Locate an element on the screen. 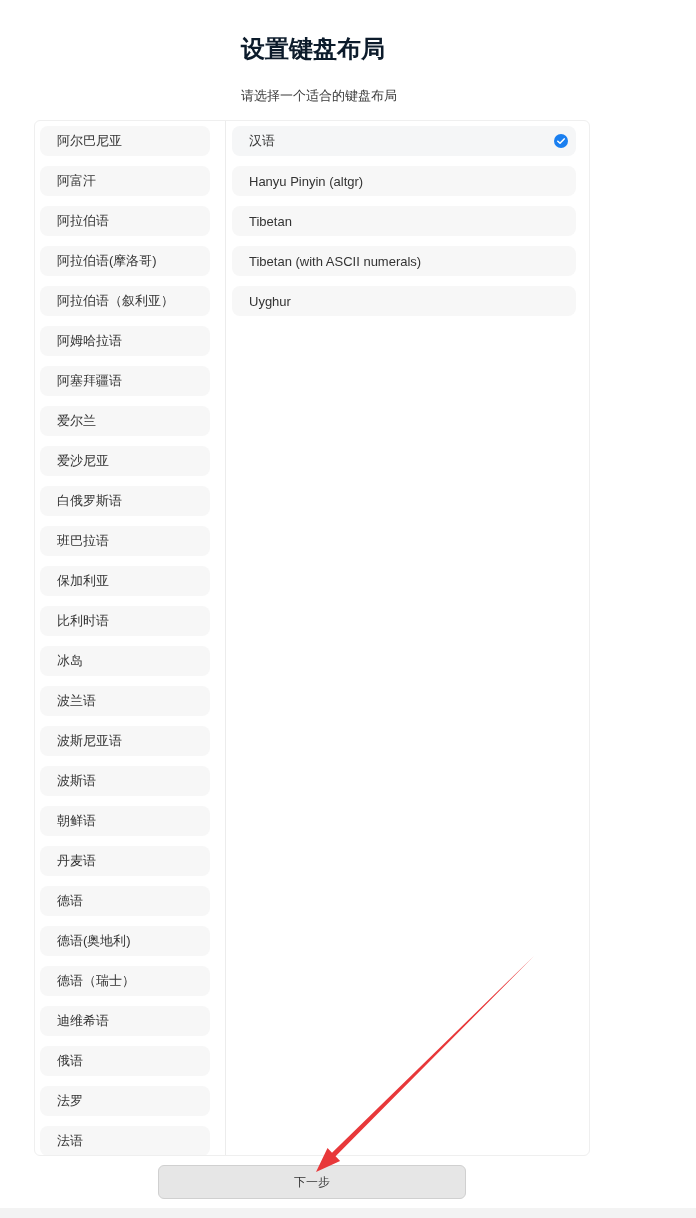 The width and height of the screenshot is (696, 1218). language-item: 班巴拉语 is located at coordinates (125, 541).